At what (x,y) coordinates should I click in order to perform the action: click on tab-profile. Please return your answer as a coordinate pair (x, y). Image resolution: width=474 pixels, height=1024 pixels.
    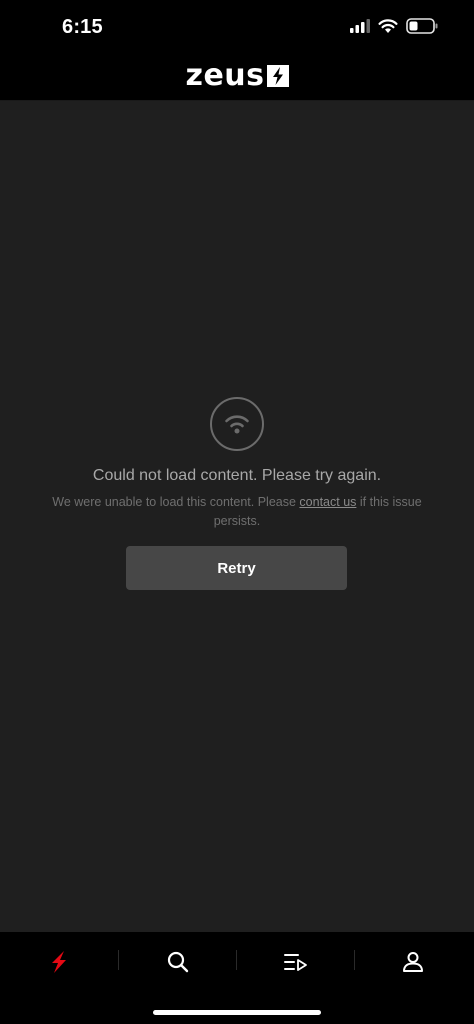
    Looking at the image, I should click on (413, 964).